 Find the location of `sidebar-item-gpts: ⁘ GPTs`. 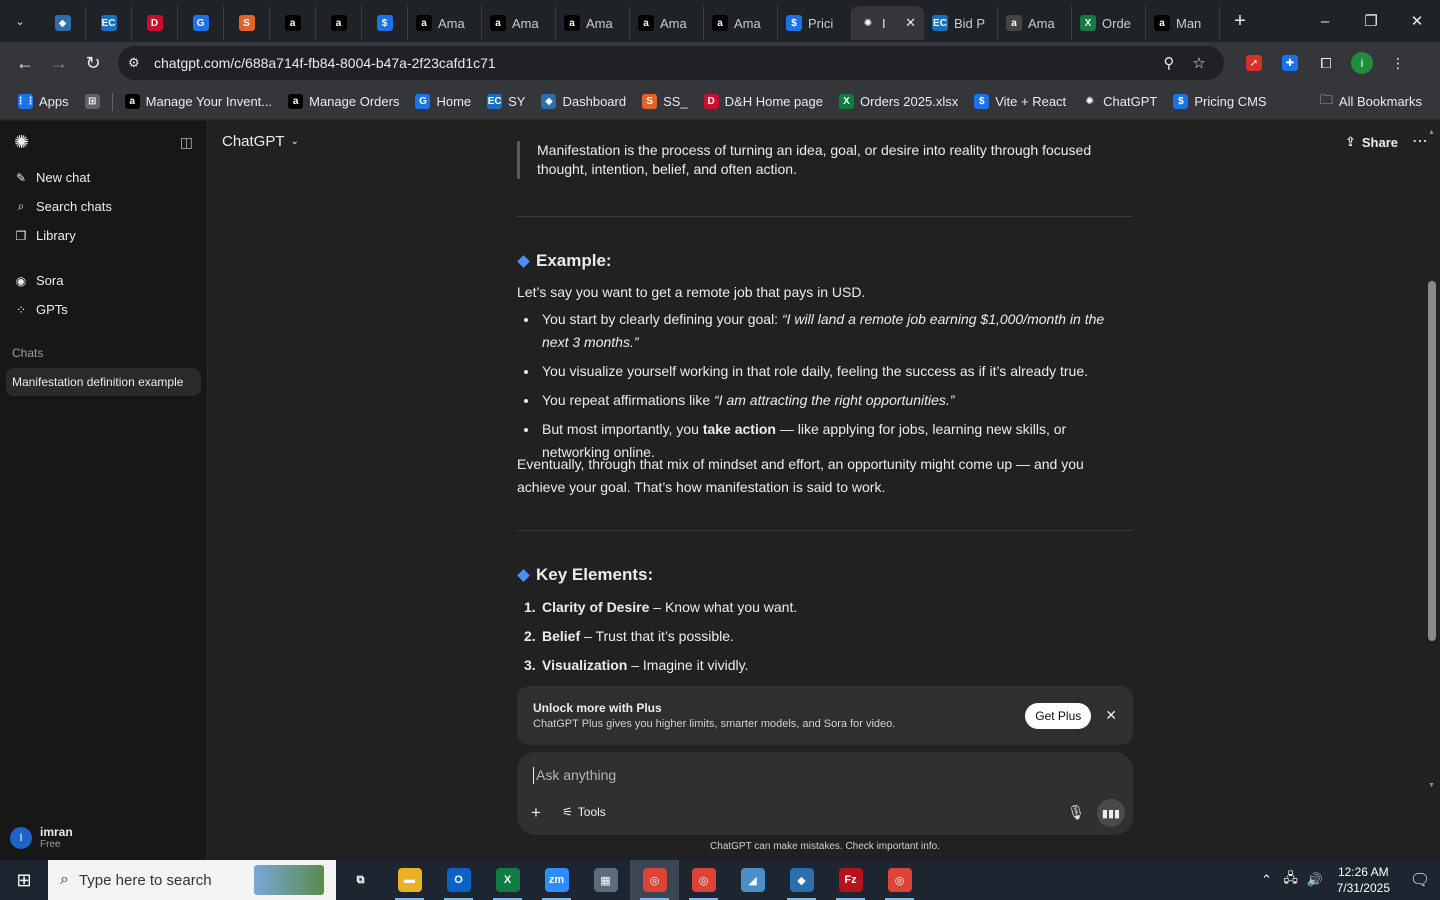

sidebar-item-gpts: ⁘ GPTs is located at coordinates (103, 309).